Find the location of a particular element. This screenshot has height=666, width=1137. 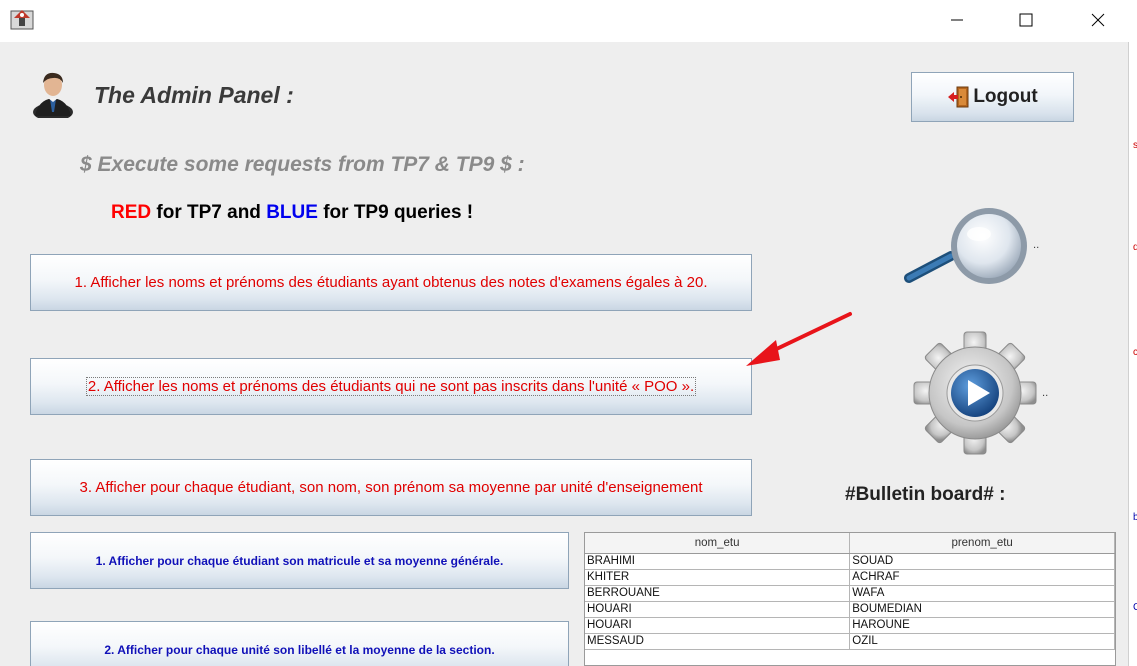

cell-nom: BRAHIMI is located at coordinates (718, 561).